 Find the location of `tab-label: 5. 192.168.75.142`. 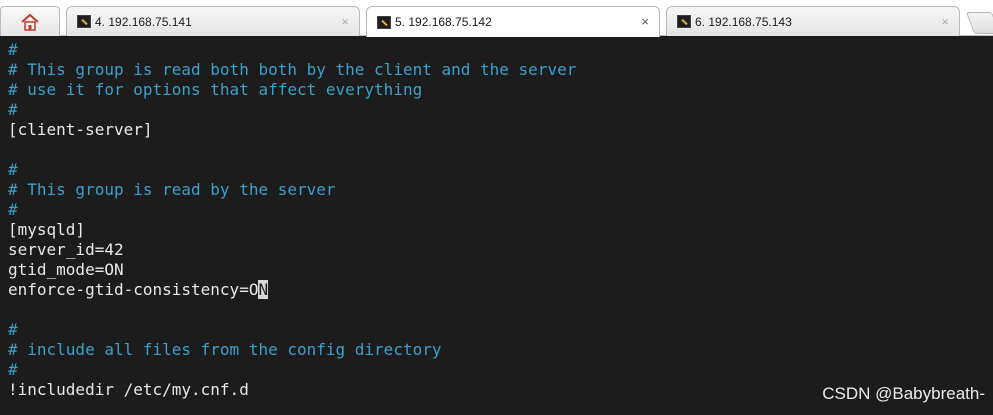

tab-label: 5. 192.168.75.142 is located at coordinates (443, 22).